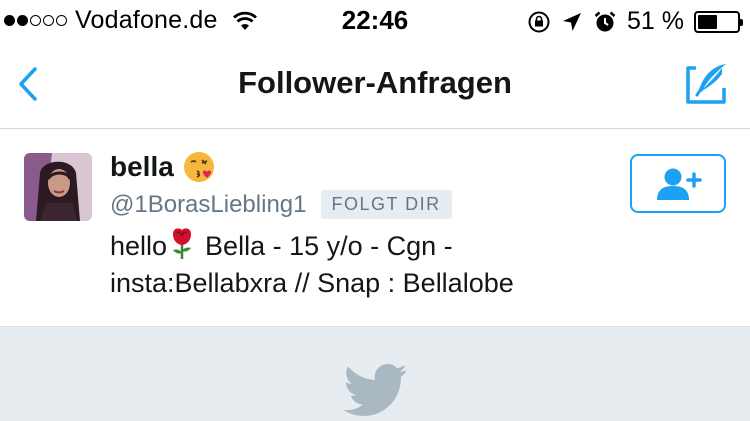  I want to click on orientation-lock-icon, so click(539, 21).